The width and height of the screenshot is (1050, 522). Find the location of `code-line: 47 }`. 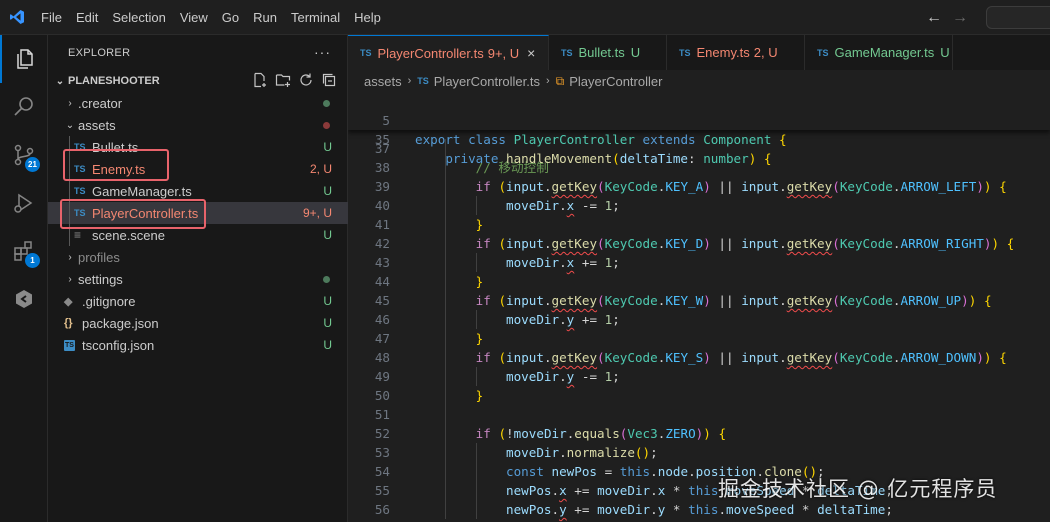

code-line: 47 } is located at coordinates (699, 338).